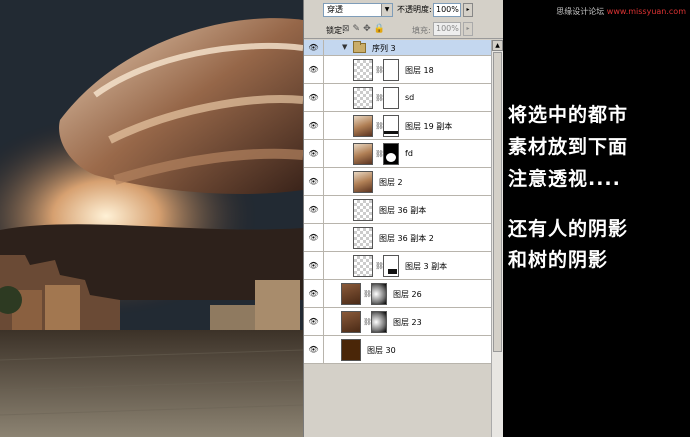 The image size is (690, 437). Describe the element at coordinates (381, 350) in the screenshot. I see `layer-name: 图层 30` at that location.